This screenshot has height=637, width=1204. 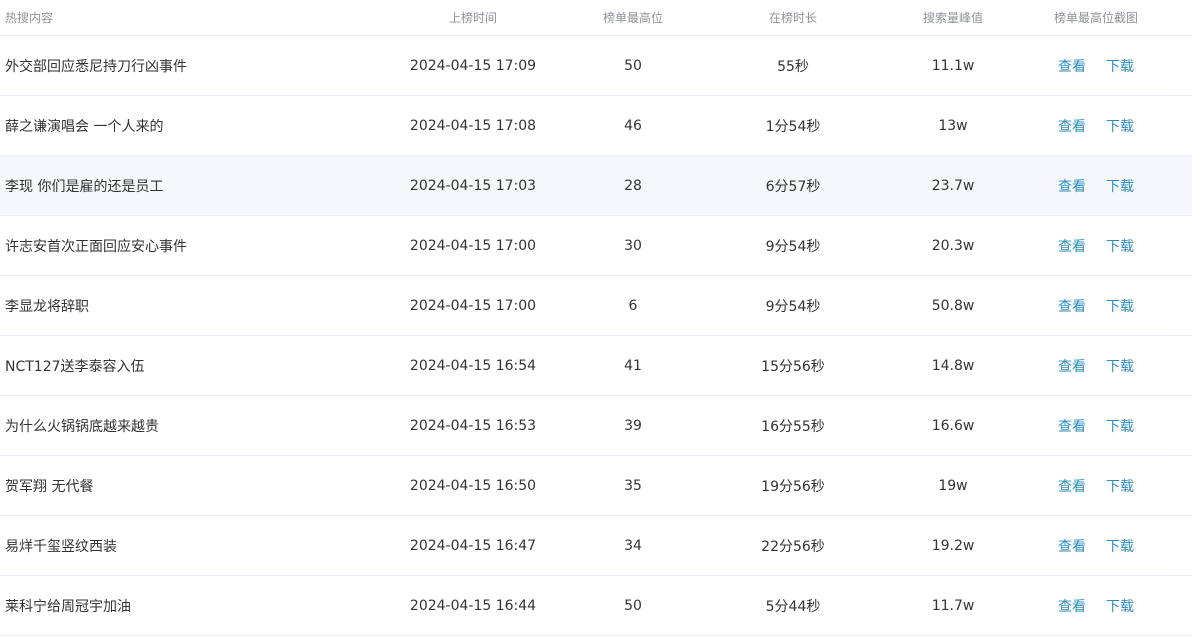 I want to click on row-peak: 23.7w, so click(x=953, y=185).